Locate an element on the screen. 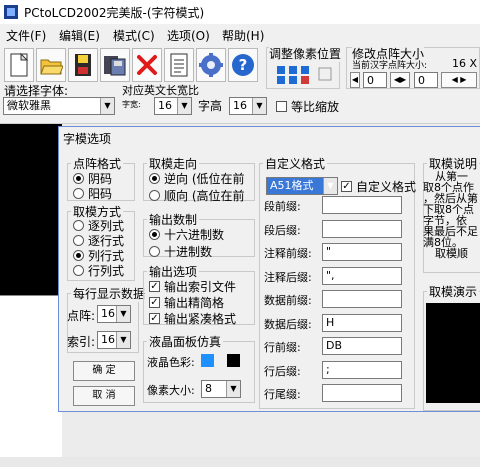 The width and height of the screenshot is (480, 467). char-height-select: 16 ▼ is located at coordinates (248, 106).